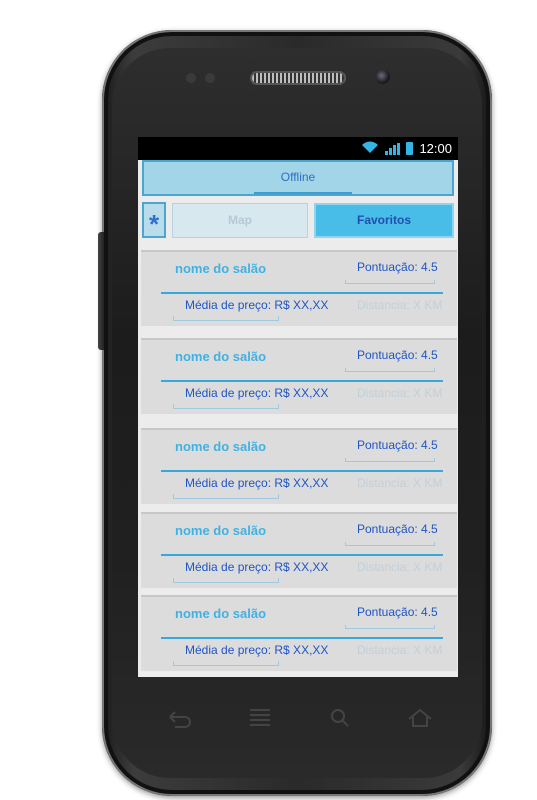  What do you see at coordinates (303, 193) in the screenshot?
I see `tab-indicator` at bounding box center [303, 193].